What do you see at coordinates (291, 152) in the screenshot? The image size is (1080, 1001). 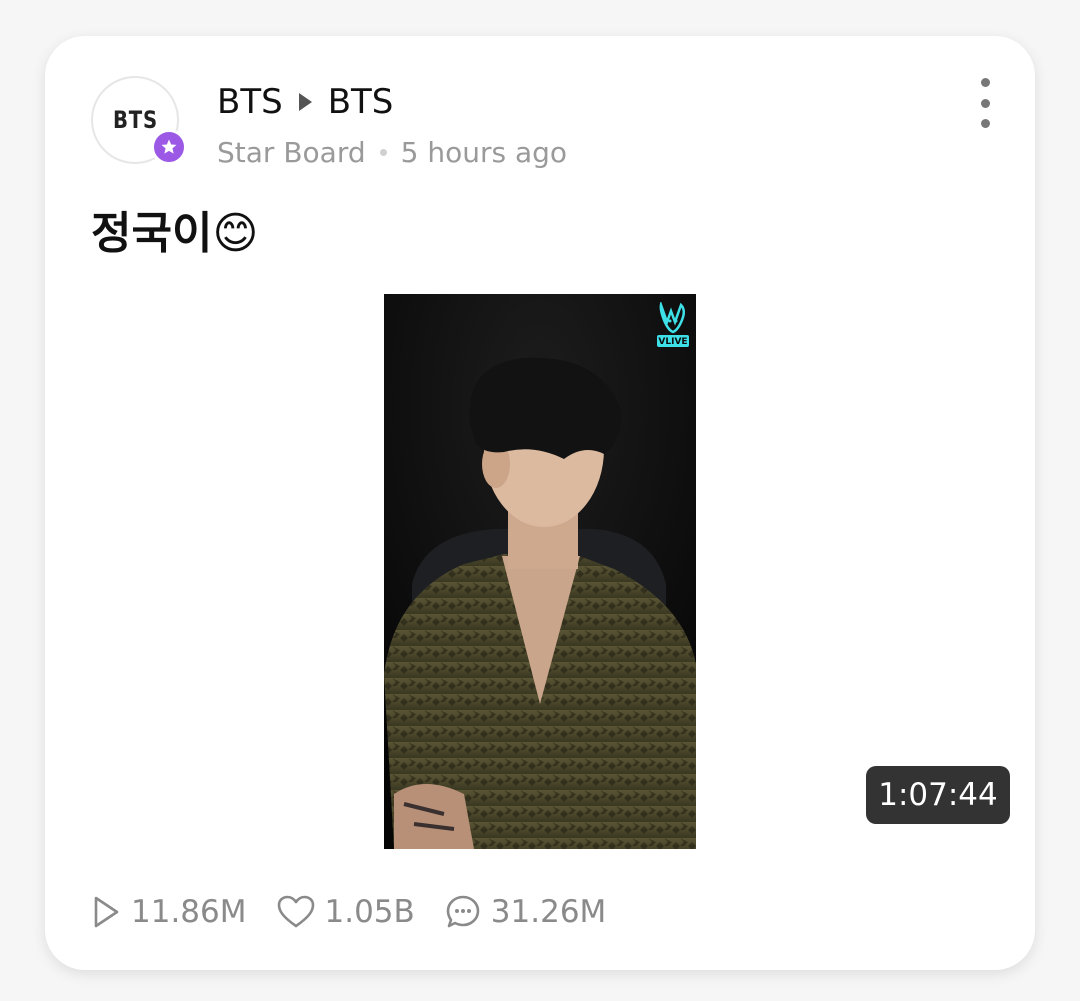 I see `board-name: Star Board` at bounding box center [291, 152].